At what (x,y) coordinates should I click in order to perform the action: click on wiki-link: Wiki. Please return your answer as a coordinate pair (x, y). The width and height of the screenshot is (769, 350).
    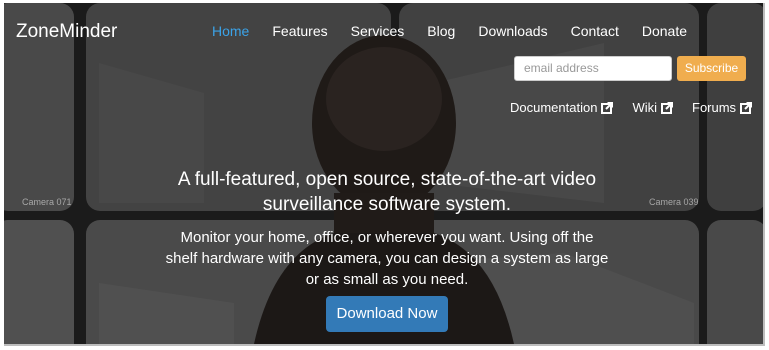
    Looking at the image, I should click on (653, 107).